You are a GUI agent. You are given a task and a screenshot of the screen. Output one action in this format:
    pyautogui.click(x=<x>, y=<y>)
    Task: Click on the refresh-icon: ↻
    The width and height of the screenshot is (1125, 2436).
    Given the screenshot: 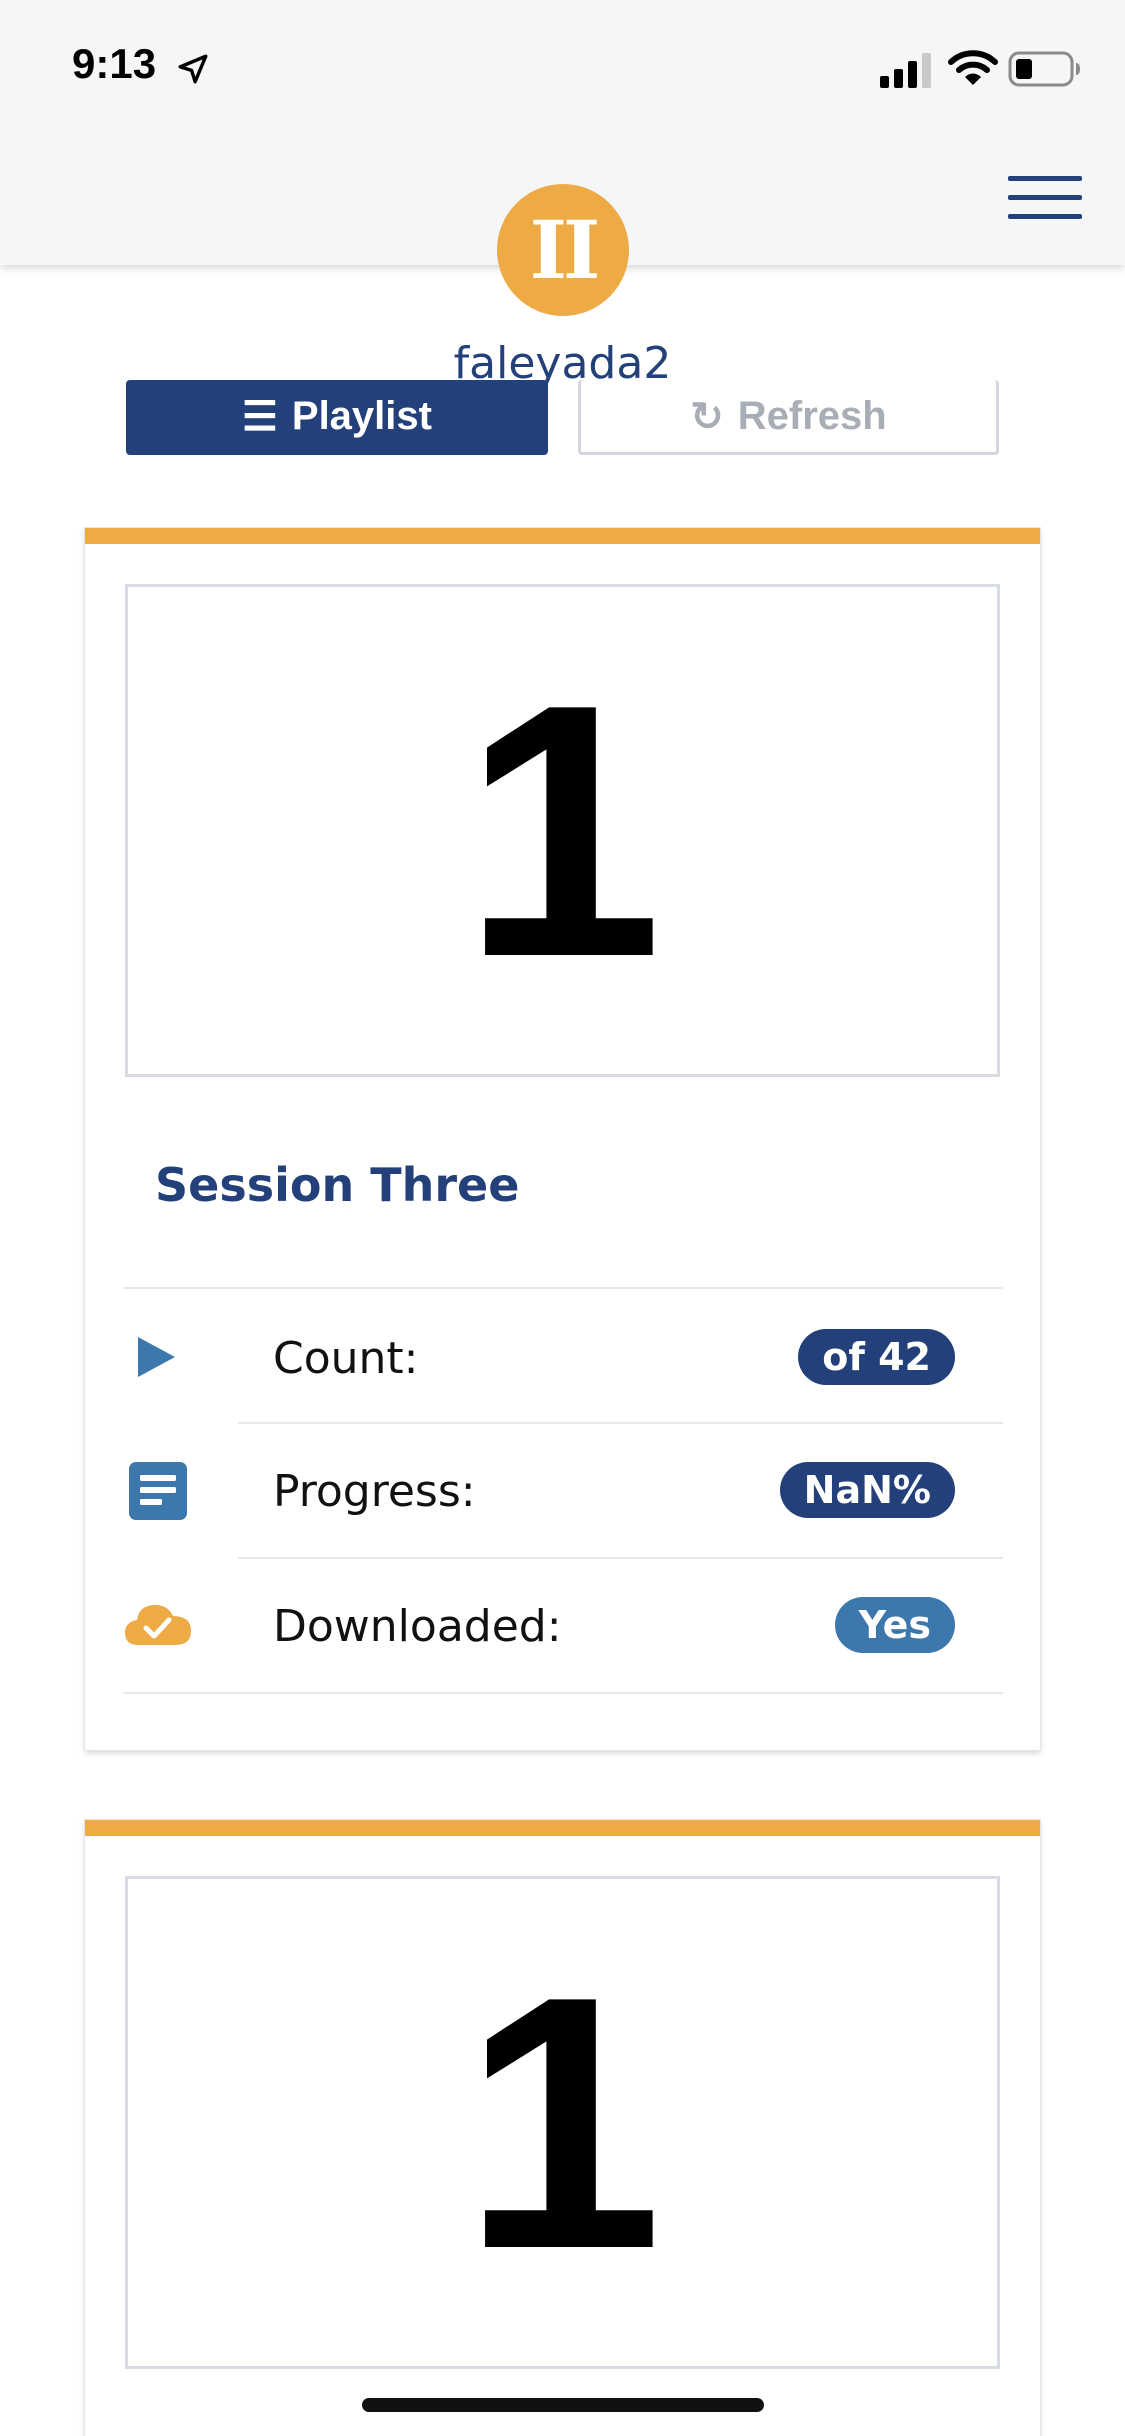 What is the action you would take?
    pyautogui.click(x=707, y=417)
    